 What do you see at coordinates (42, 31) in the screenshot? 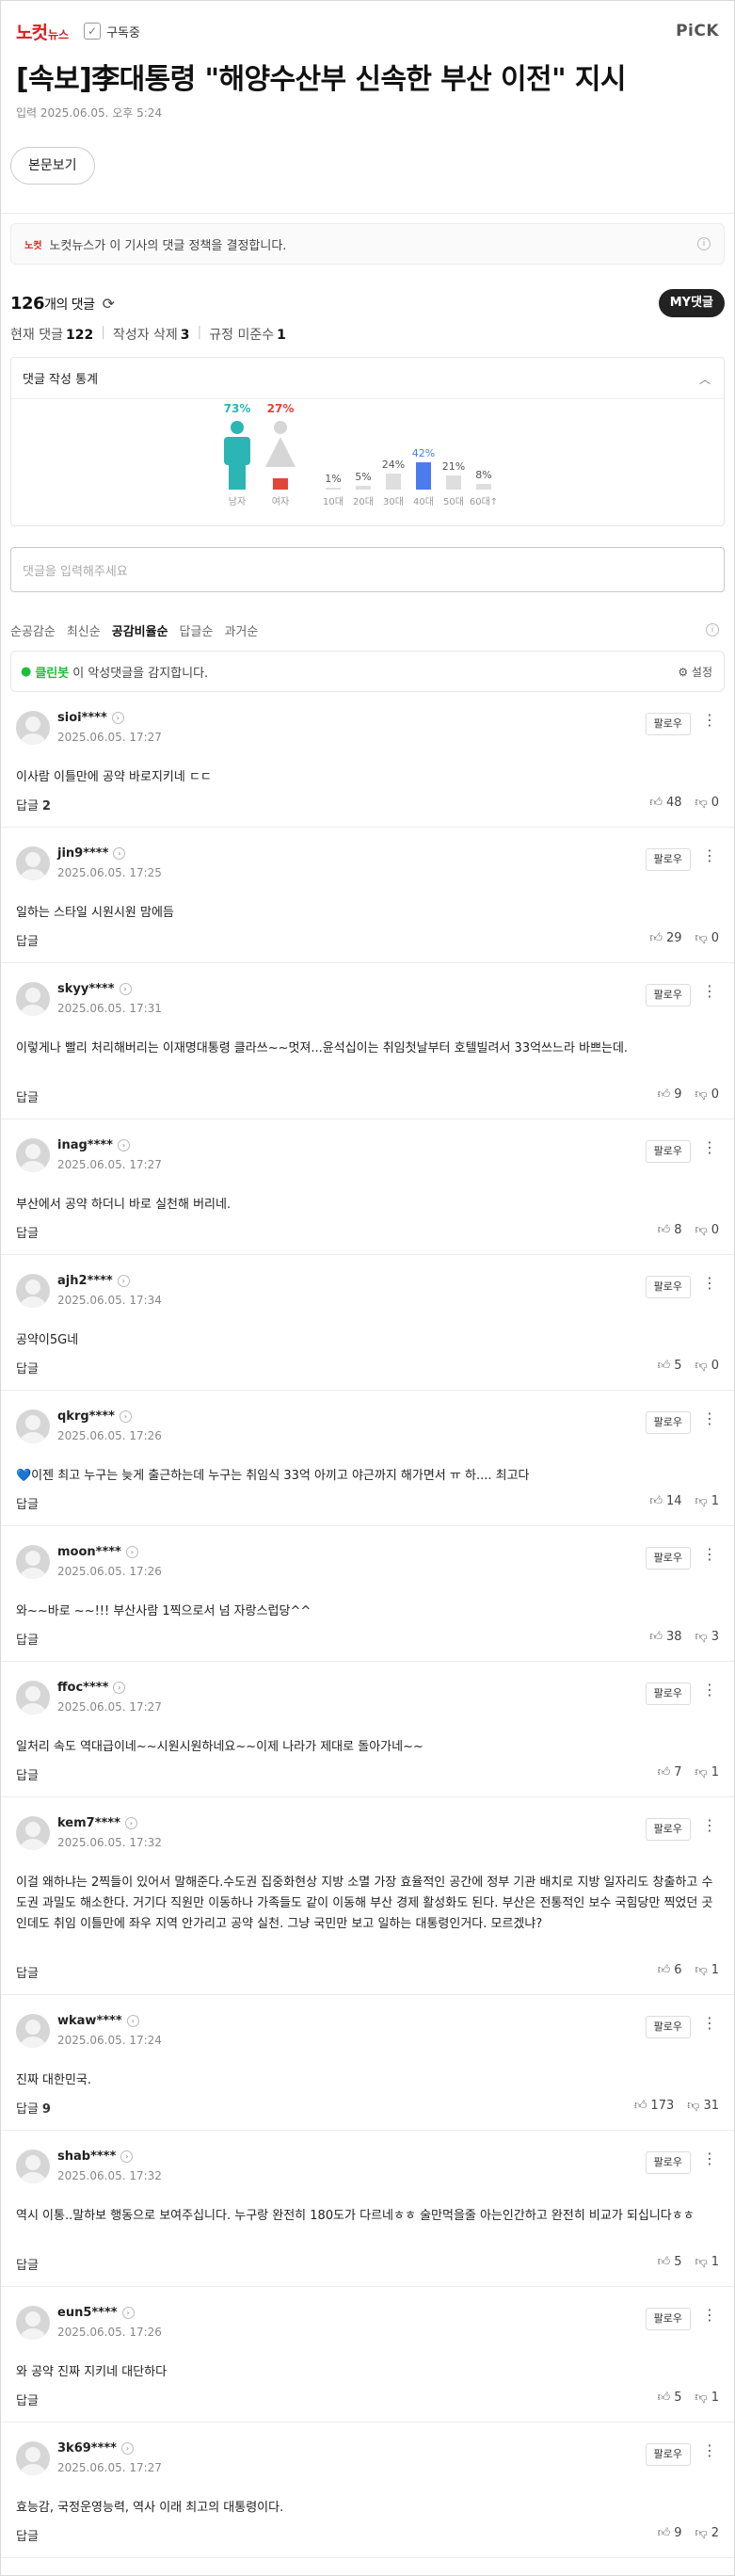
I see `press-logo: 노컷 뉴스` at bounding box center [42, 31].